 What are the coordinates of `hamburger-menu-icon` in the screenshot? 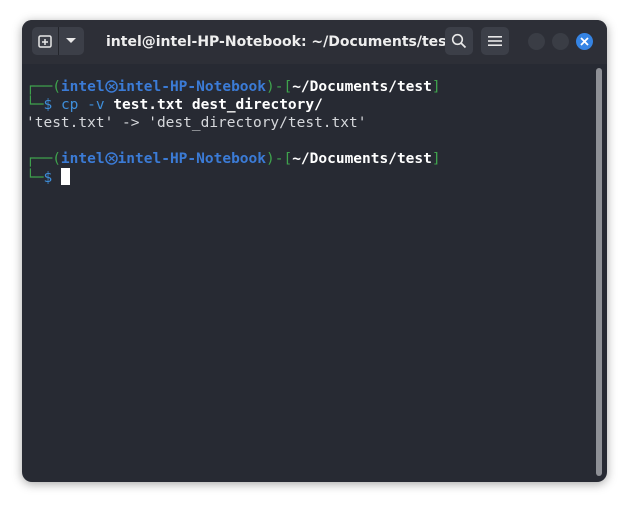 It's located at (495, 41).